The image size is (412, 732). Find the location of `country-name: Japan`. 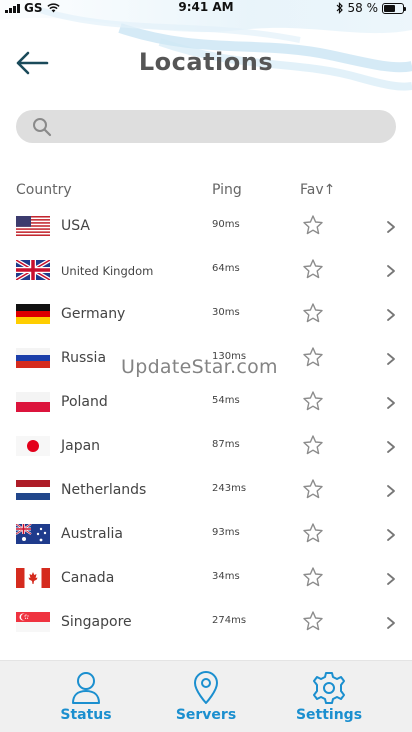

country-name: Japan is located at coordinates (81, 446).